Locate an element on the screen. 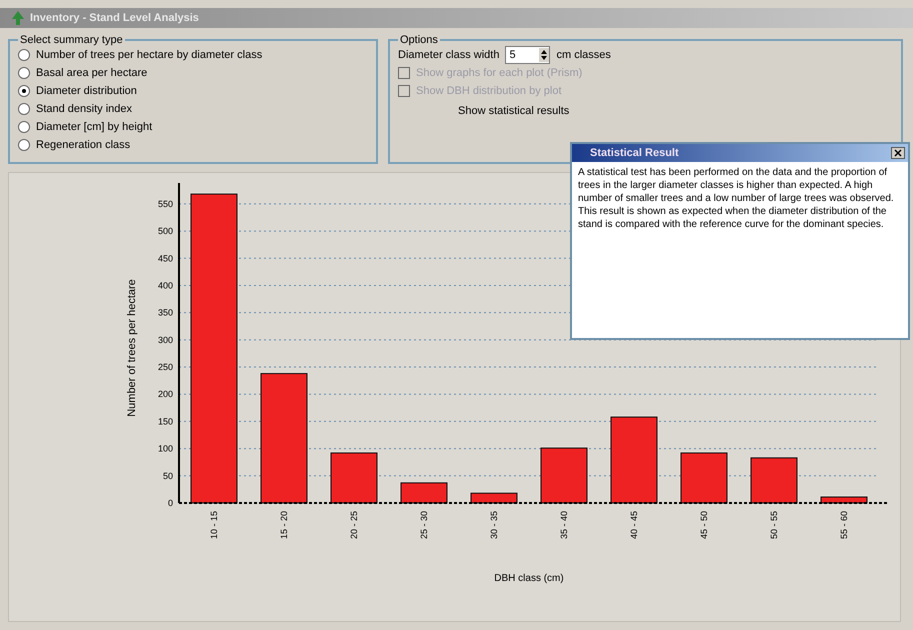 This screenshot has height=630, width=913. window-title: Inventory - Stand Level Analysis is located at coordinates (114, 18).